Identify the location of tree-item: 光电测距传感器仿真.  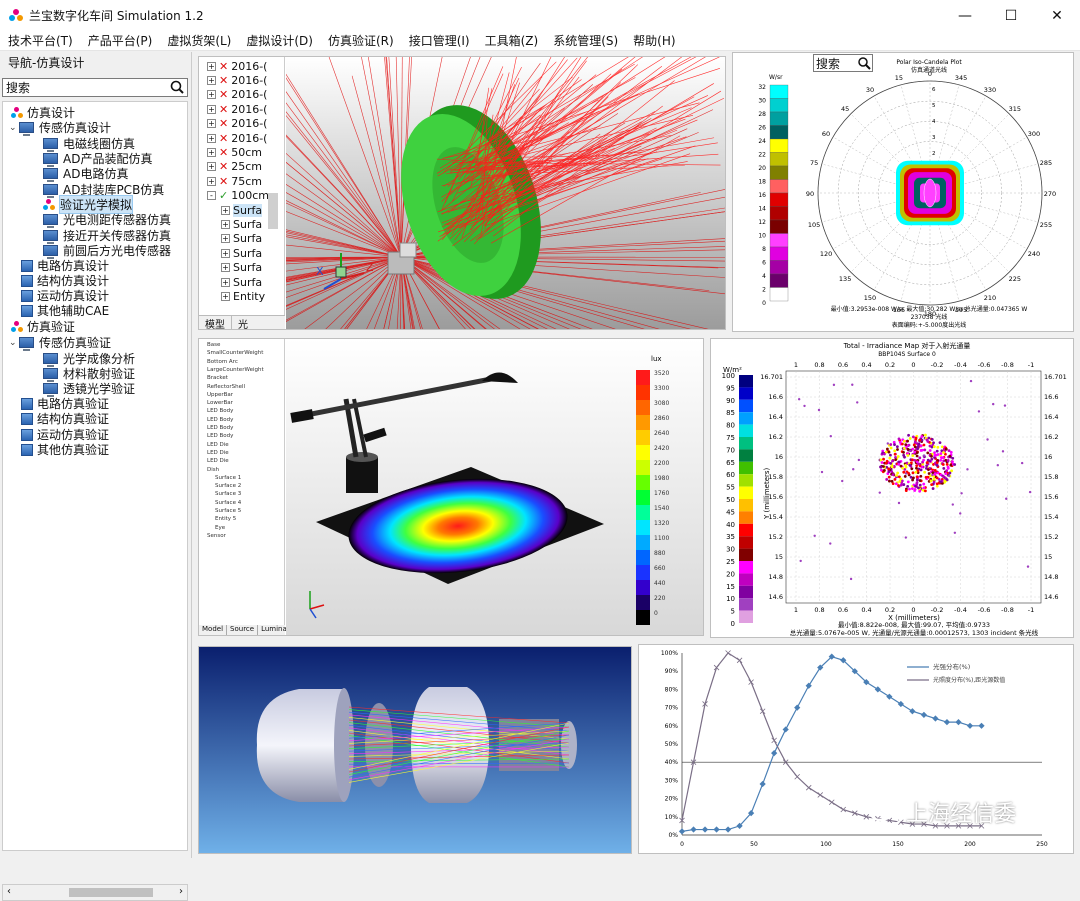
(107, 219).